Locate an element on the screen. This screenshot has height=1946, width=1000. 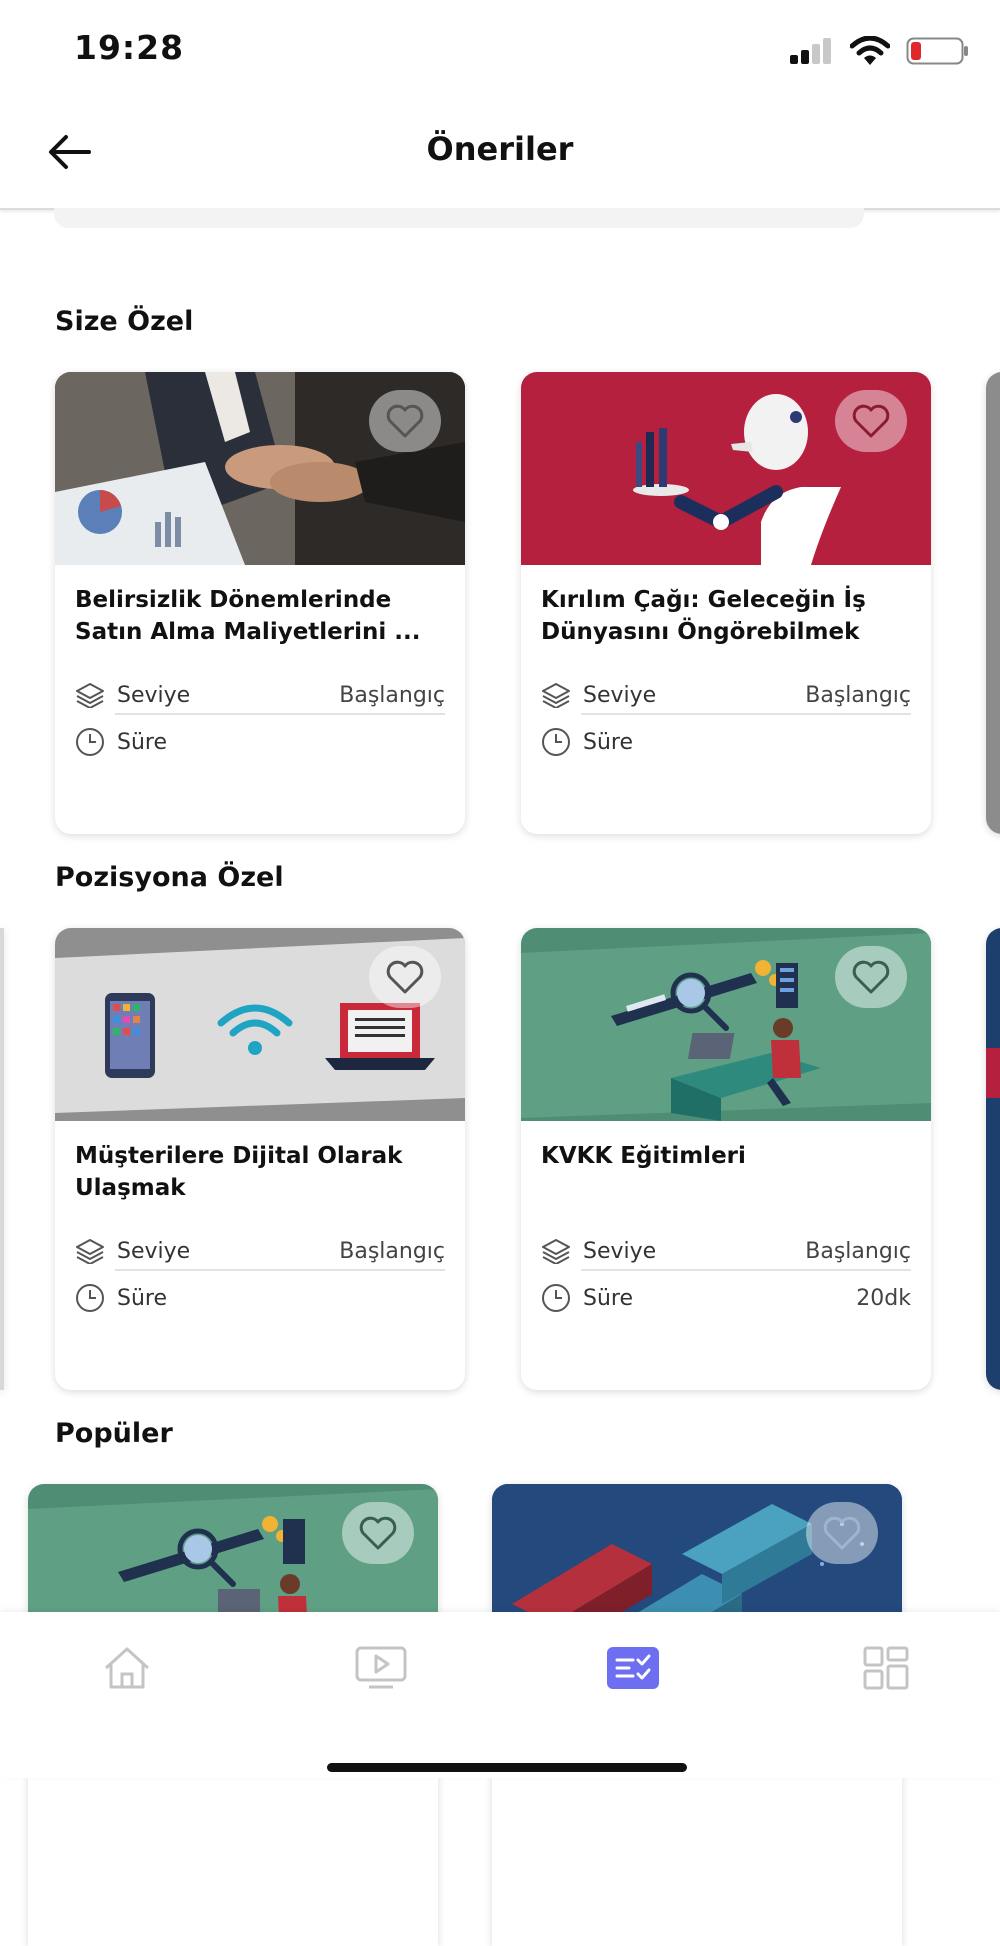
wifi-icon is located at coordinates (870, 50).